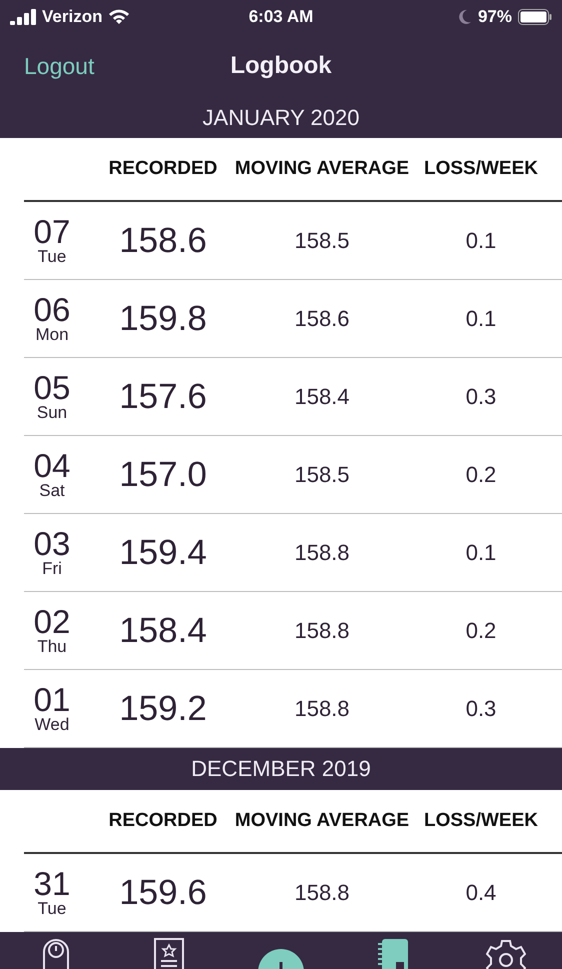 The image size is (562, 969). I want to click on notebook-tab, so click(393, 953).